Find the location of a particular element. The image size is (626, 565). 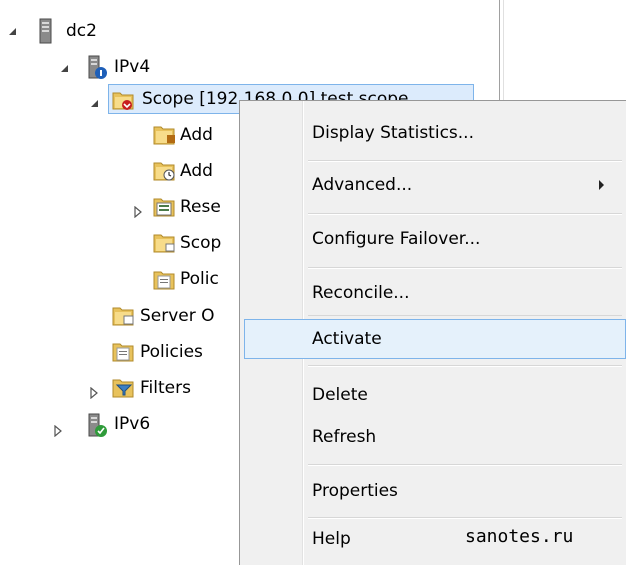

scope-options-icon is located at coordinates (164, 243).